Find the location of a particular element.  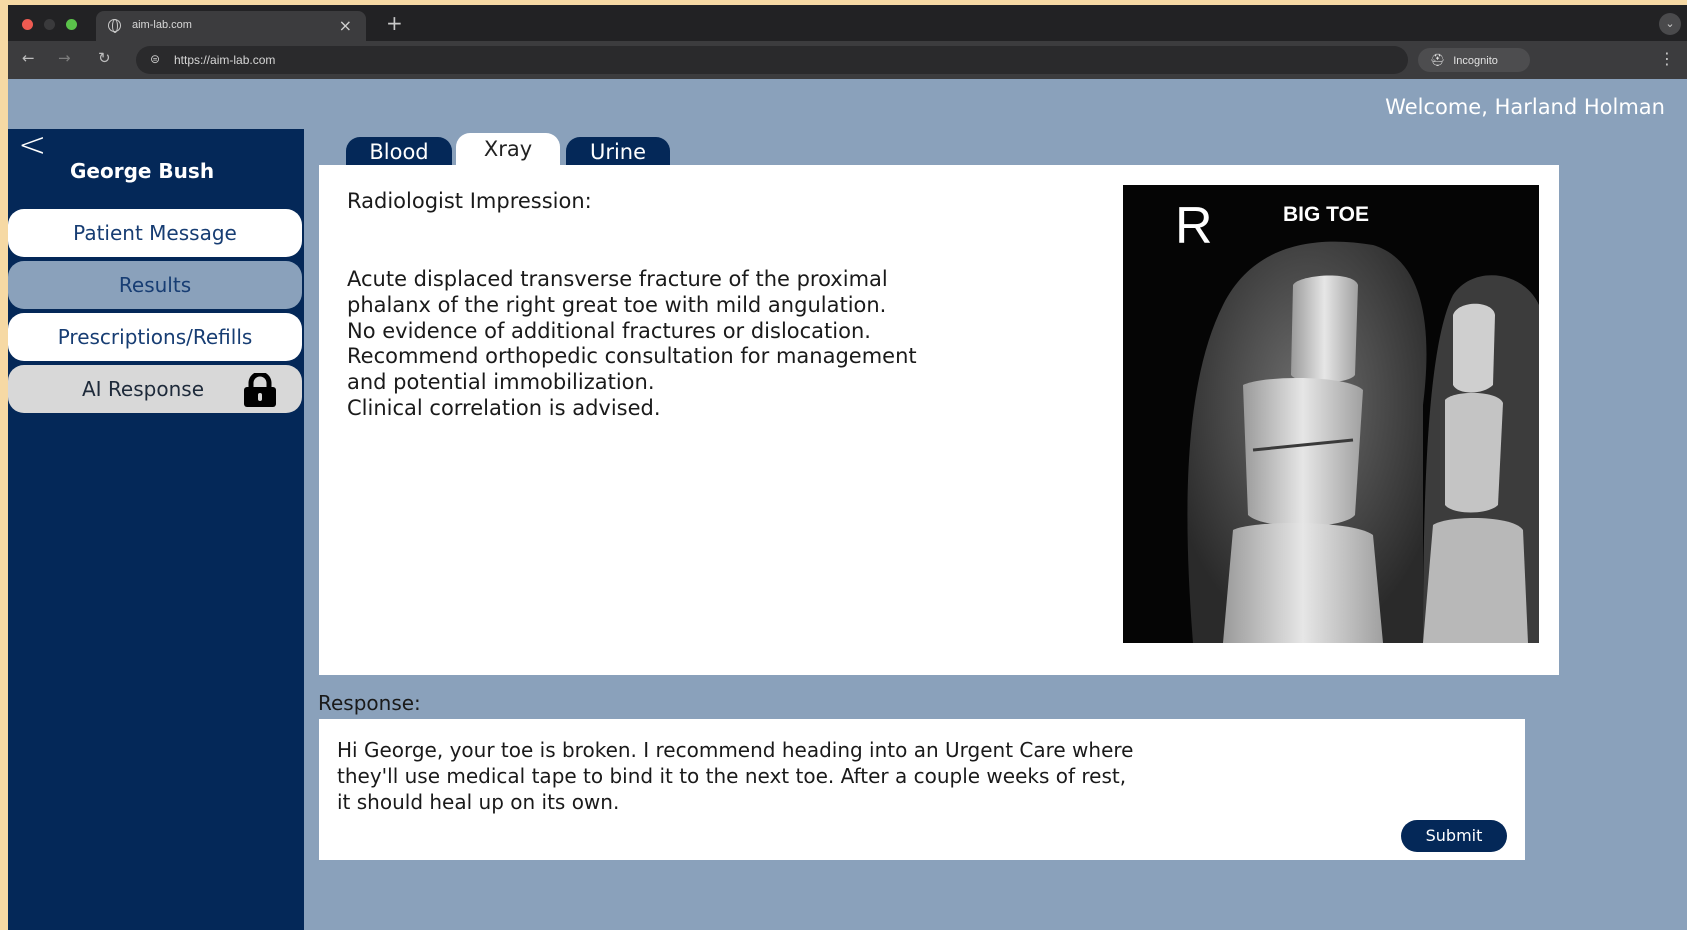

impression-heading: Radiologist Impression: is located at coordinates (469, 201).